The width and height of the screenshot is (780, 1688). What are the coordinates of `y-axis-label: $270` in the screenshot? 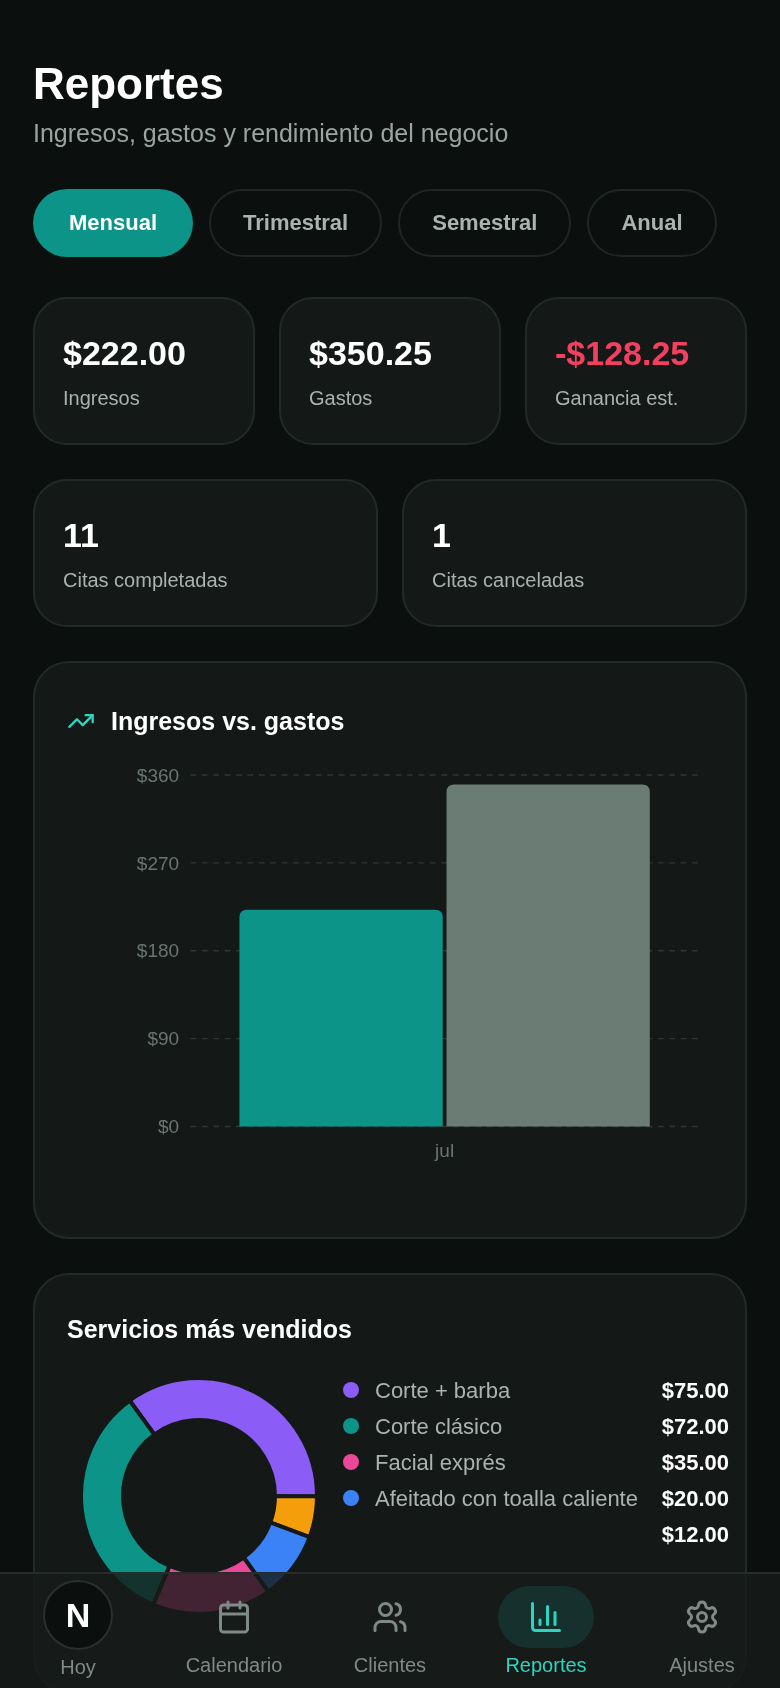 It's located at (158, 863).